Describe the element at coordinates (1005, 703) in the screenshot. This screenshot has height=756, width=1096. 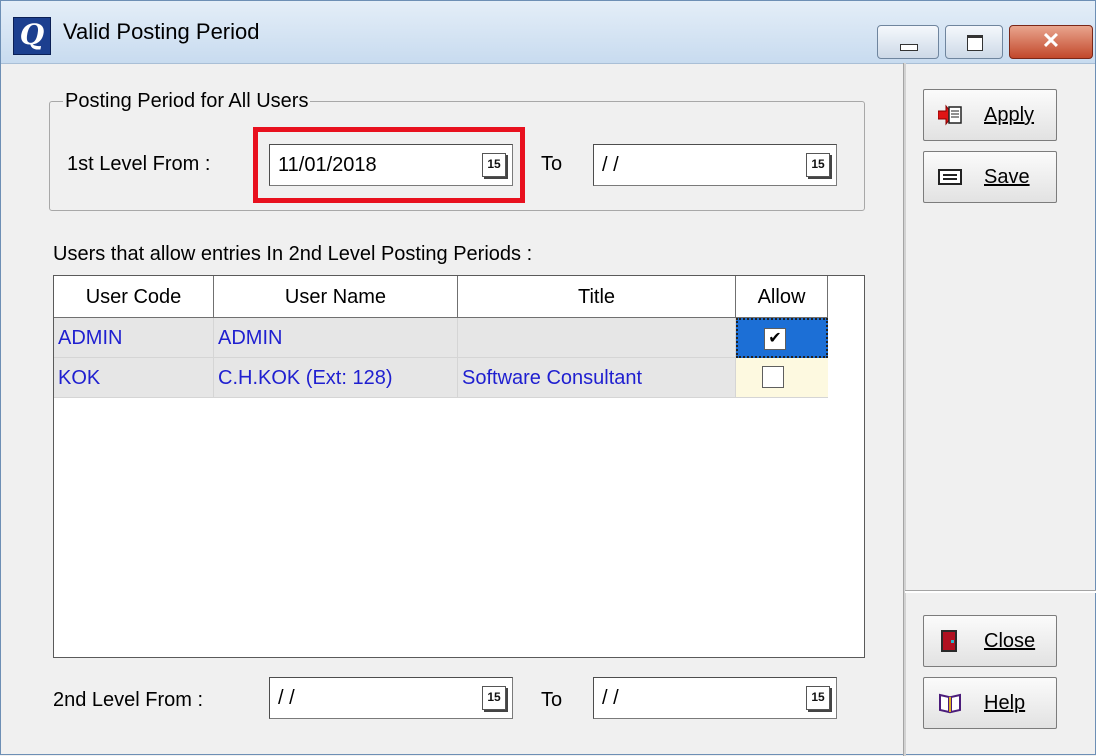
I see `help-button-label: Help` at that location.